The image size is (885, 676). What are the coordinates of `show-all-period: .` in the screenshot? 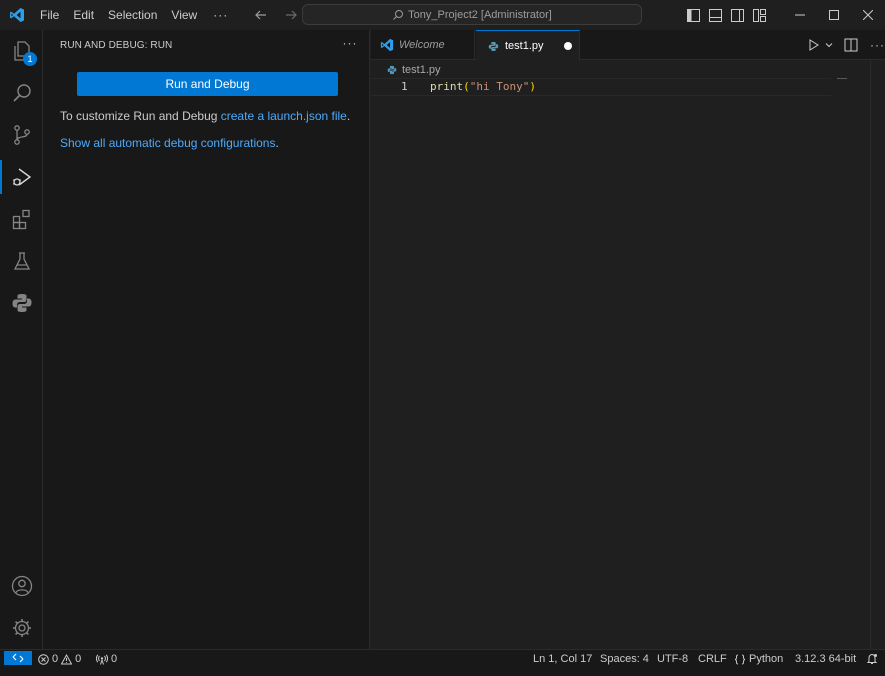 It's located at (277, 143).